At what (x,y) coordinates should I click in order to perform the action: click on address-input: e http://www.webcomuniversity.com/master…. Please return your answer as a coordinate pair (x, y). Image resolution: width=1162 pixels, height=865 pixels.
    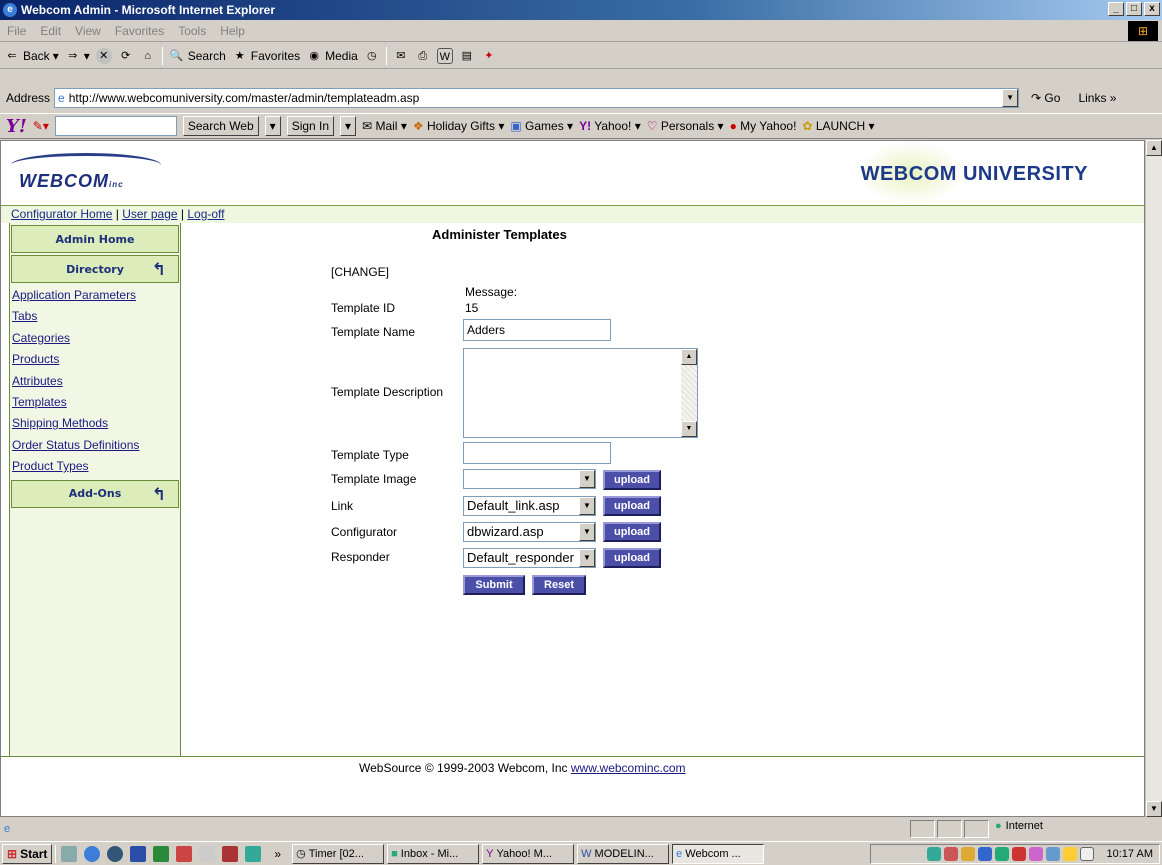
    Looking at the image, I should click on (537, 98).